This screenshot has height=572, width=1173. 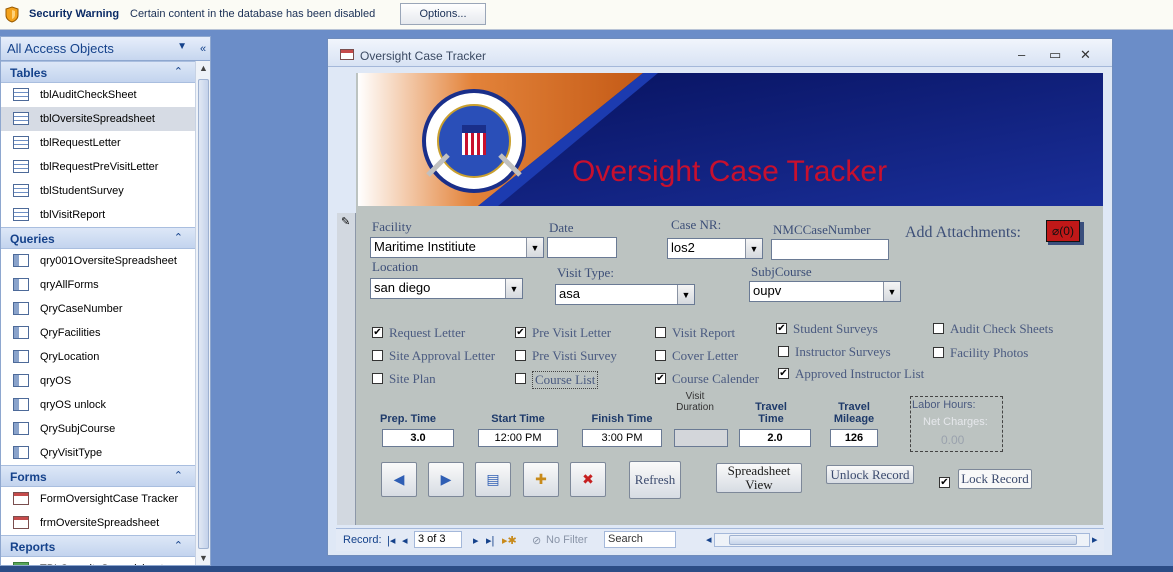 I want to click on scroll-down-icon: ▼, so click(x=203, y=558).